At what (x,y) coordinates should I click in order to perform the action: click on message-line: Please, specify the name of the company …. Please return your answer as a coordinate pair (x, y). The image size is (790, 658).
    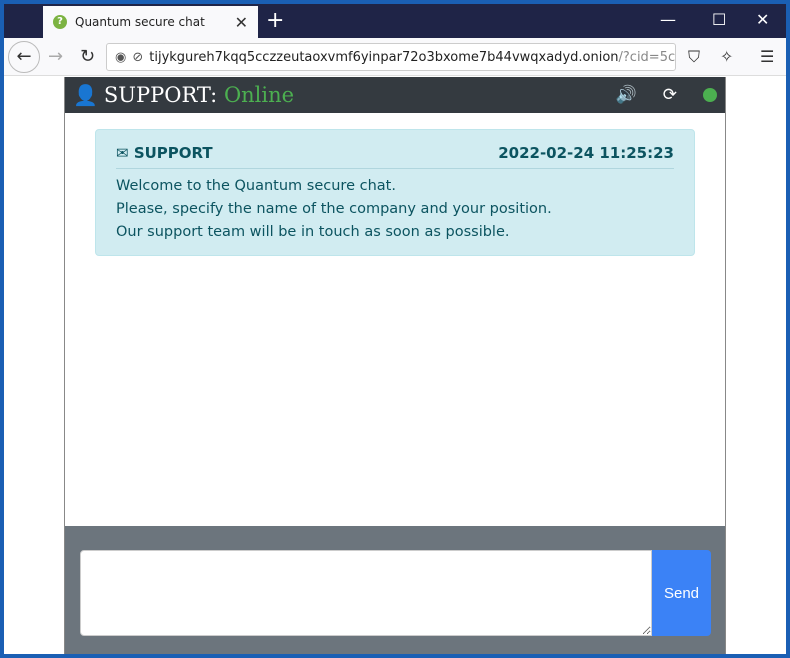
    Looking at the image, I should click on (334, 209).